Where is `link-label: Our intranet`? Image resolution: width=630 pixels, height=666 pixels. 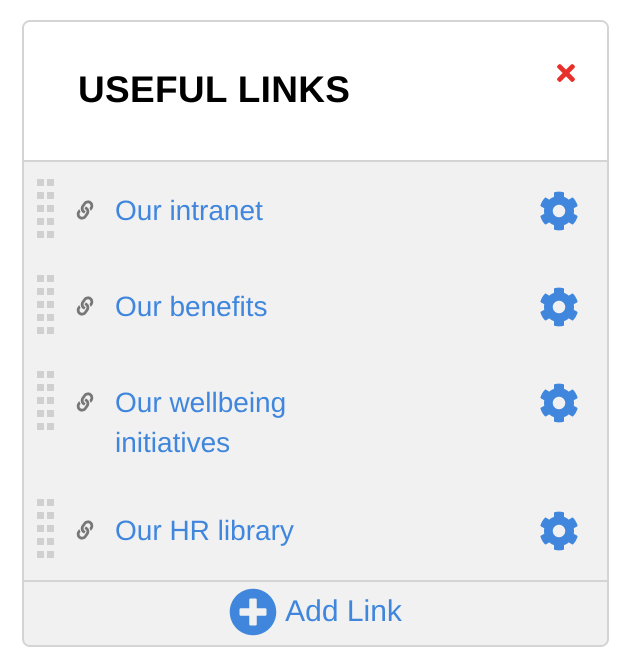
link-label: Our intranet is located at coordinates (235, 211).